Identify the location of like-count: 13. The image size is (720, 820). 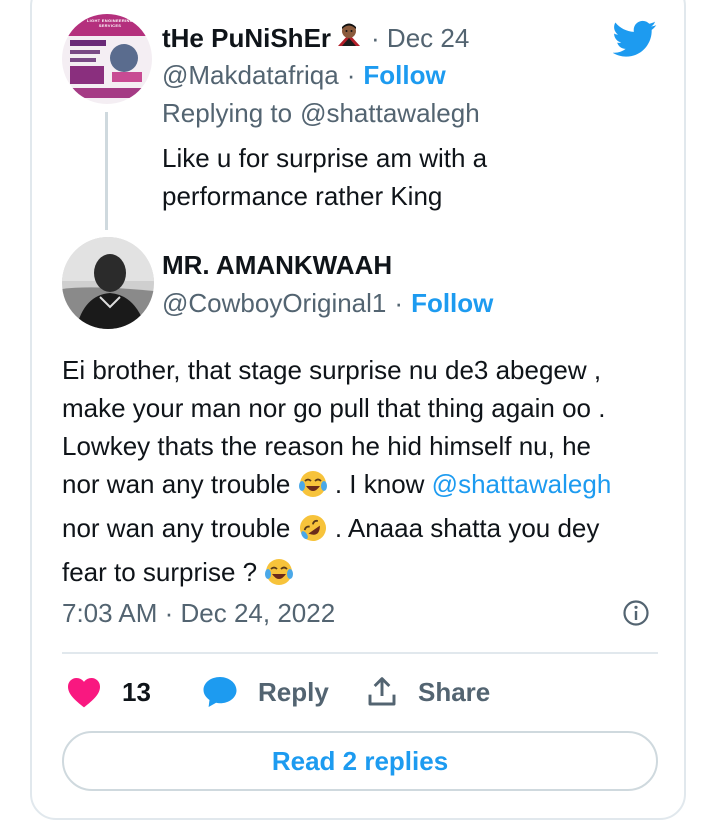
(136, 691).